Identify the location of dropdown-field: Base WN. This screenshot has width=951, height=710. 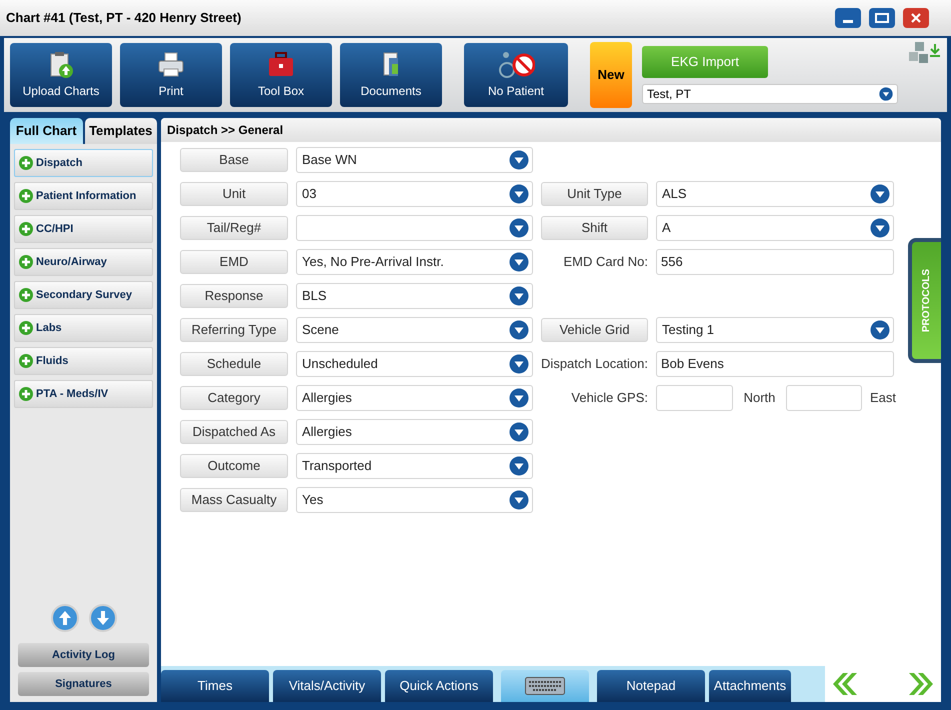
(414, 160).